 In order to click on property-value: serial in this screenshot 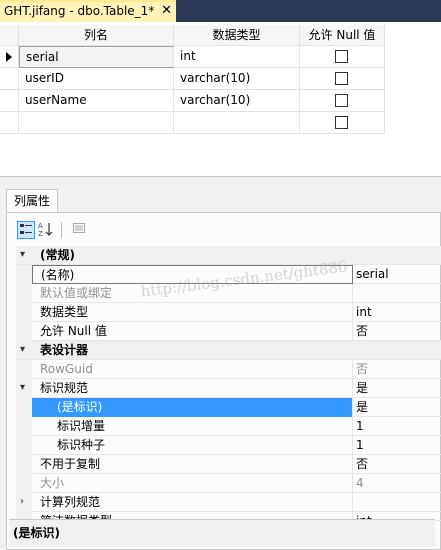, I will do `click(397, 274)`.